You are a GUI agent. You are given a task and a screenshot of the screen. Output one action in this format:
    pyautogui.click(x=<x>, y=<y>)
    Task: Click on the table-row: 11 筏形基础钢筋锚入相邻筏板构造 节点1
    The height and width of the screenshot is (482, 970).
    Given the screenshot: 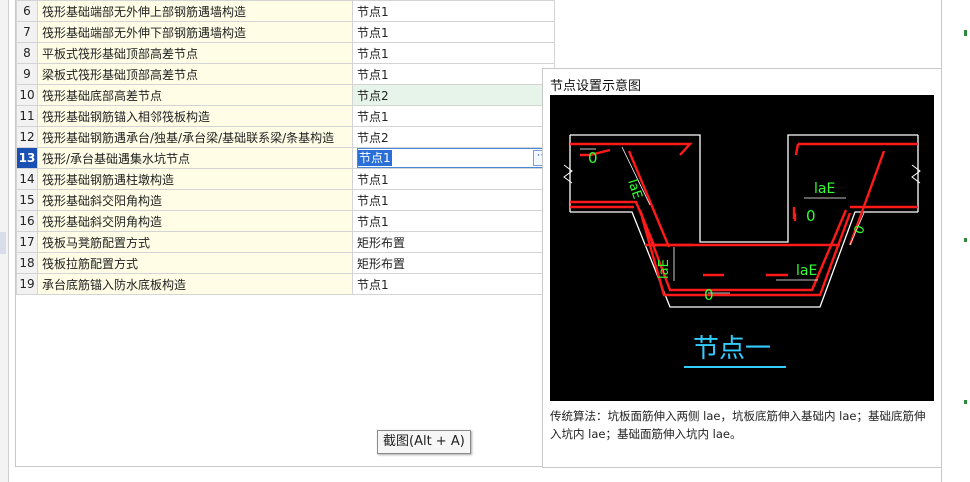 What is the action you would take?
    pyautogui.click(x=285, y=116)
    